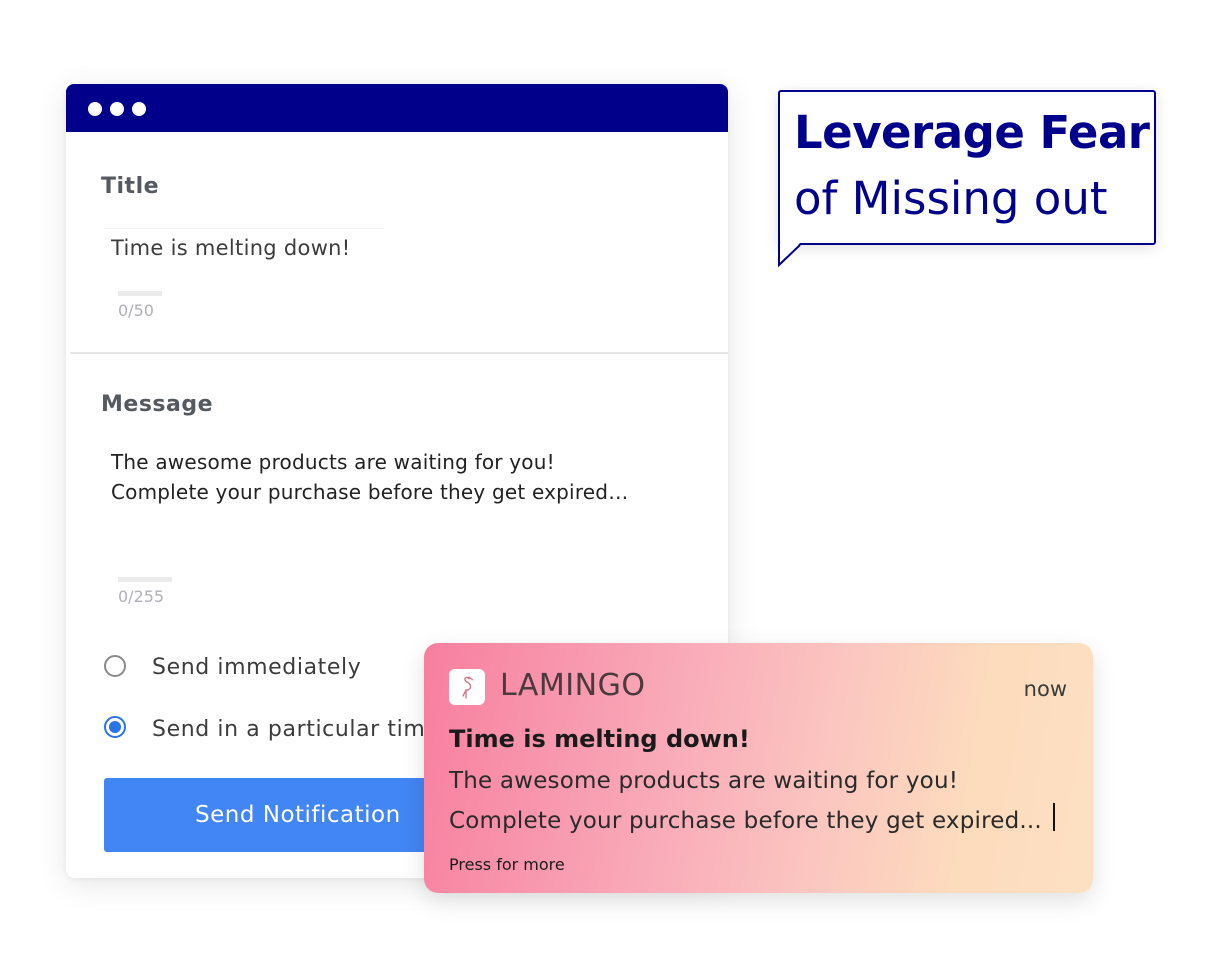 The height and width of the screenshot is (978, 1212). What do you see at coordinates (967, 167) in the screenshot?
I see `fomo-callout: Leverage Fear of Missing out` at bounding box center [967, 167].